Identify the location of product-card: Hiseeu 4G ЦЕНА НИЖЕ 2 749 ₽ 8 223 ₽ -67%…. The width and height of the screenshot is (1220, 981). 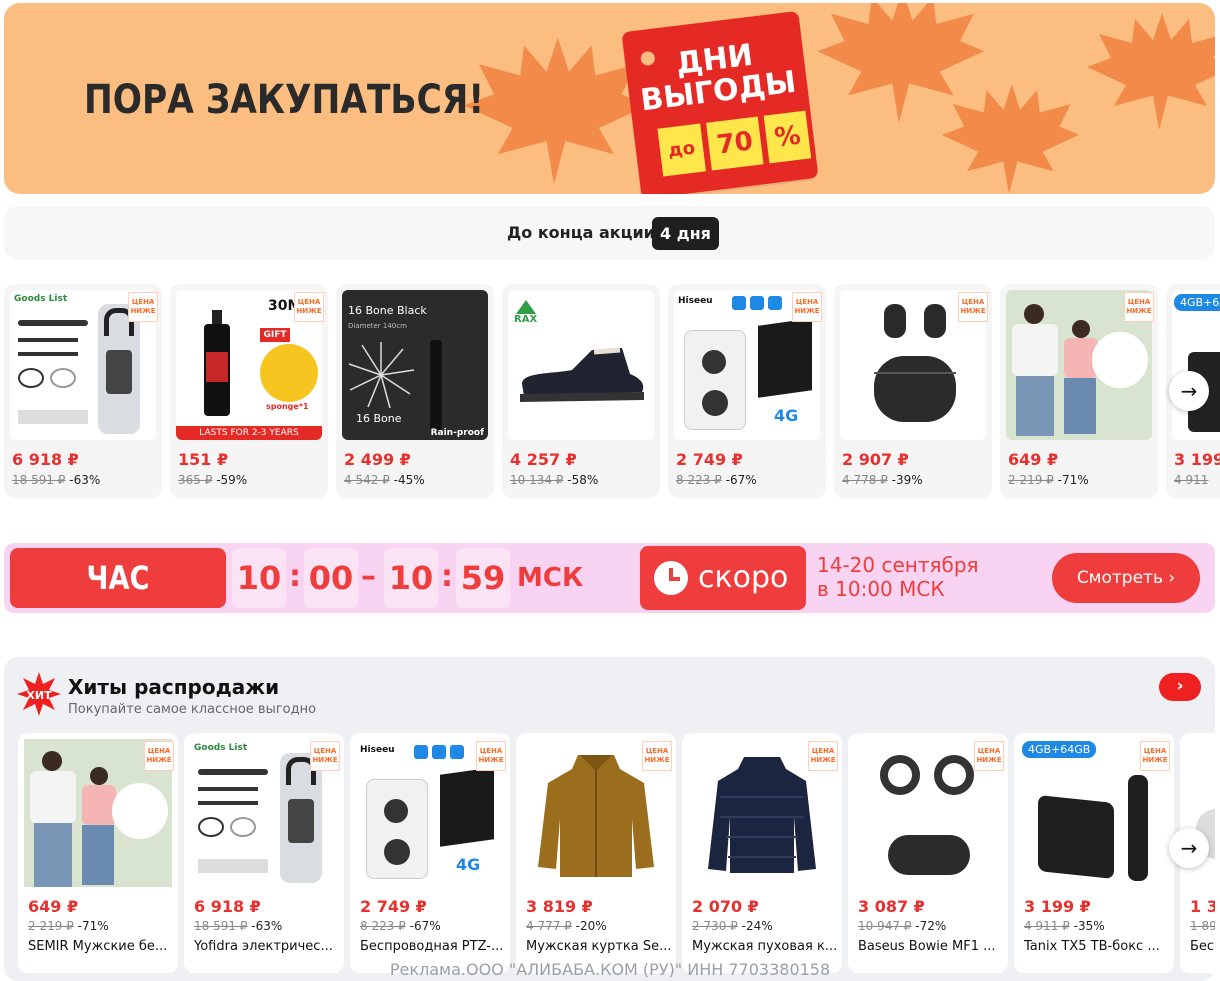
(430, 853).